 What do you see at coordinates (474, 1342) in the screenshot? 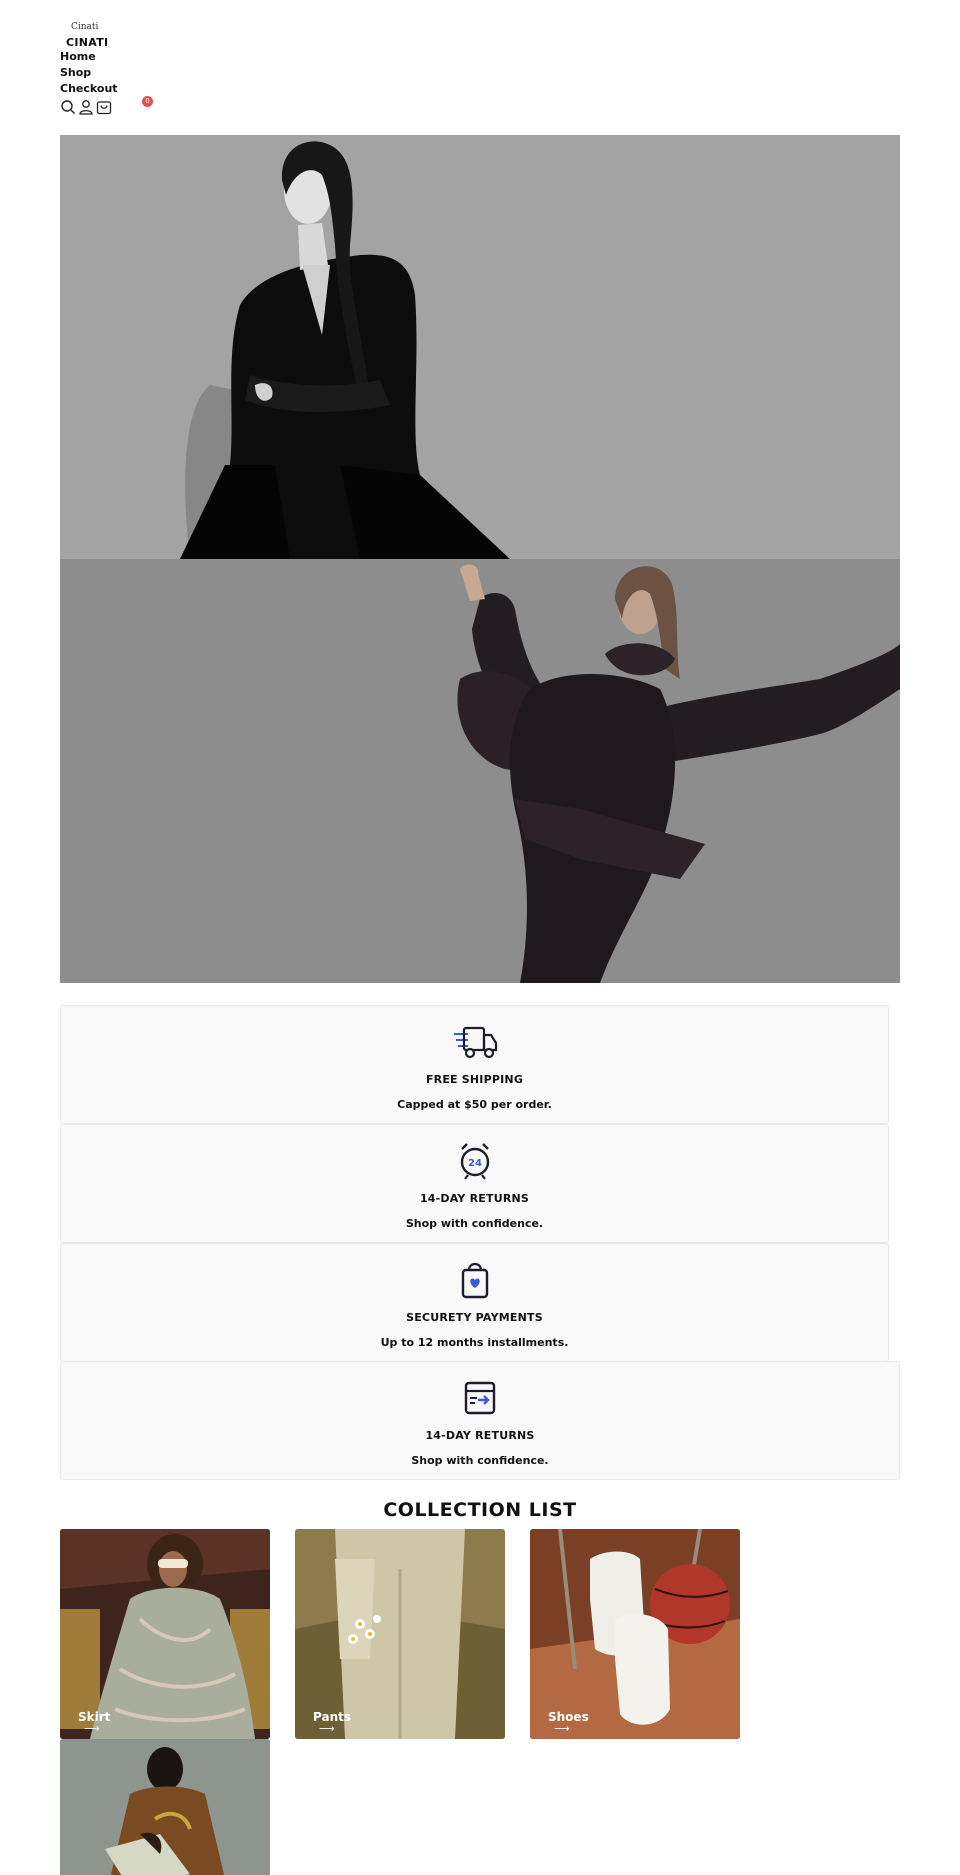
I see `feature-subtitle: Up to 12 months installments.` at bounding box center [474, 1342].